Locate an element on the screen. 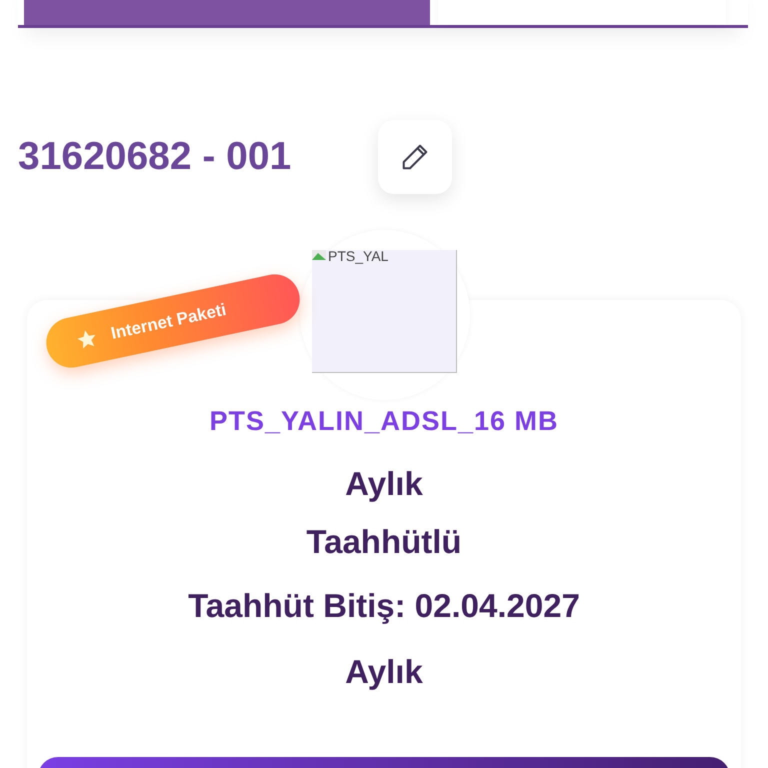 This screenshot has height=768, width=768. badge-label: Internet Paketi is located at coordinates (168, 322).